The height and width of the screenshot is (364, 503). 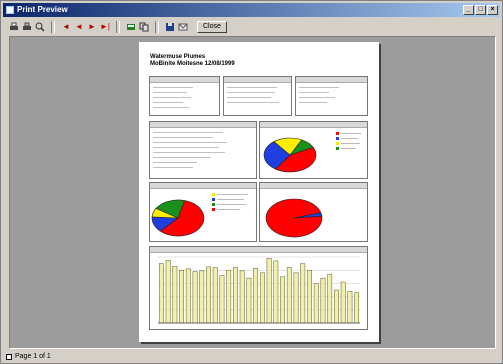 I want to click on report-title-line-2: MoBinite Moitesne 12/08/1999, so click(x=192, y=64).